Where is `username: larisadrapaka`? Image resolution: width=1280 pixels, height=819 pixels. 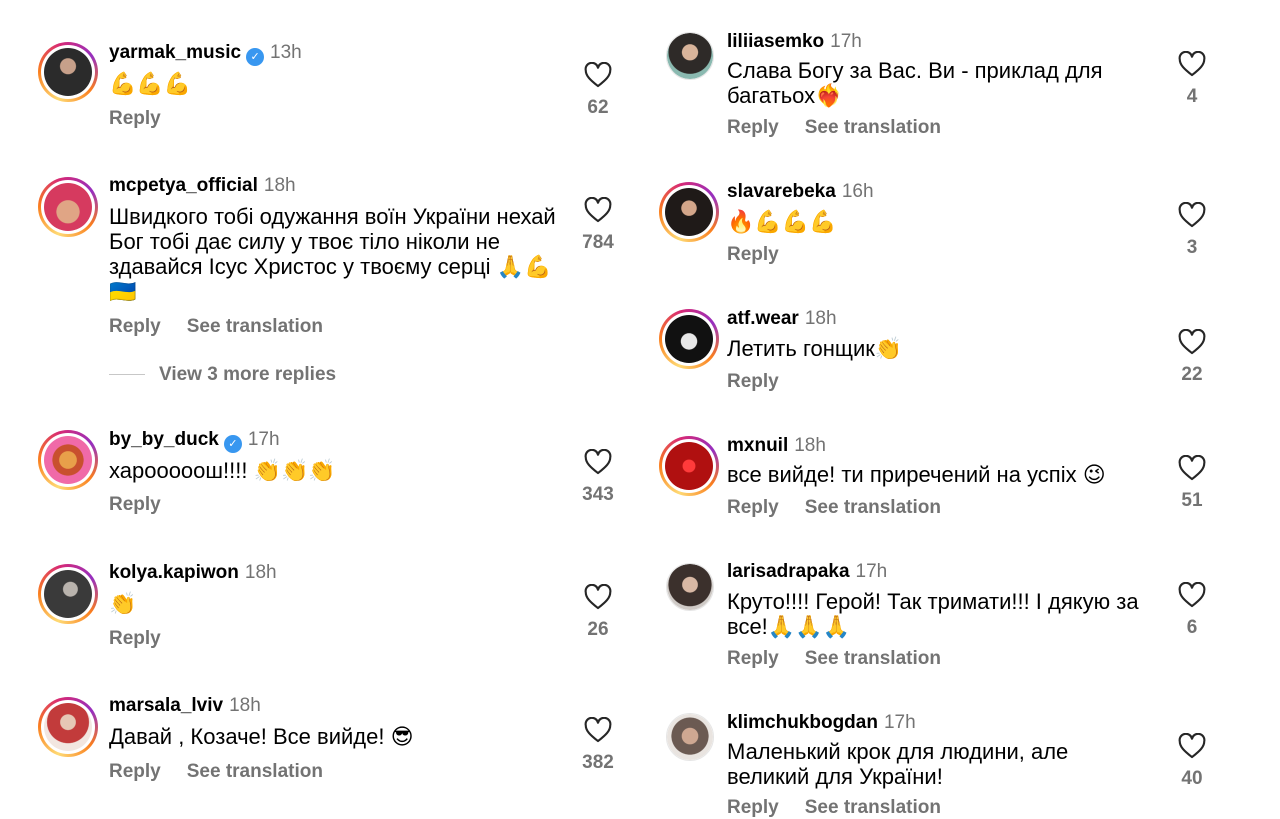 username: larisadrapaka is located at coordinates (788, 571).